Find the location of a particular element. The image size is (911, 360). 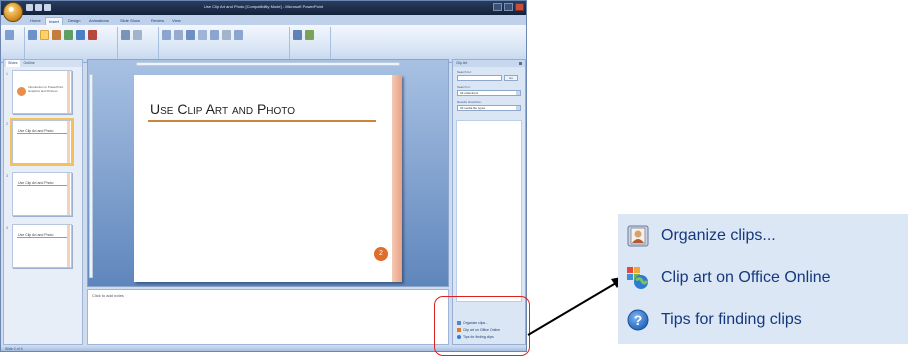

action-icon is located at coordinates (137, 35).